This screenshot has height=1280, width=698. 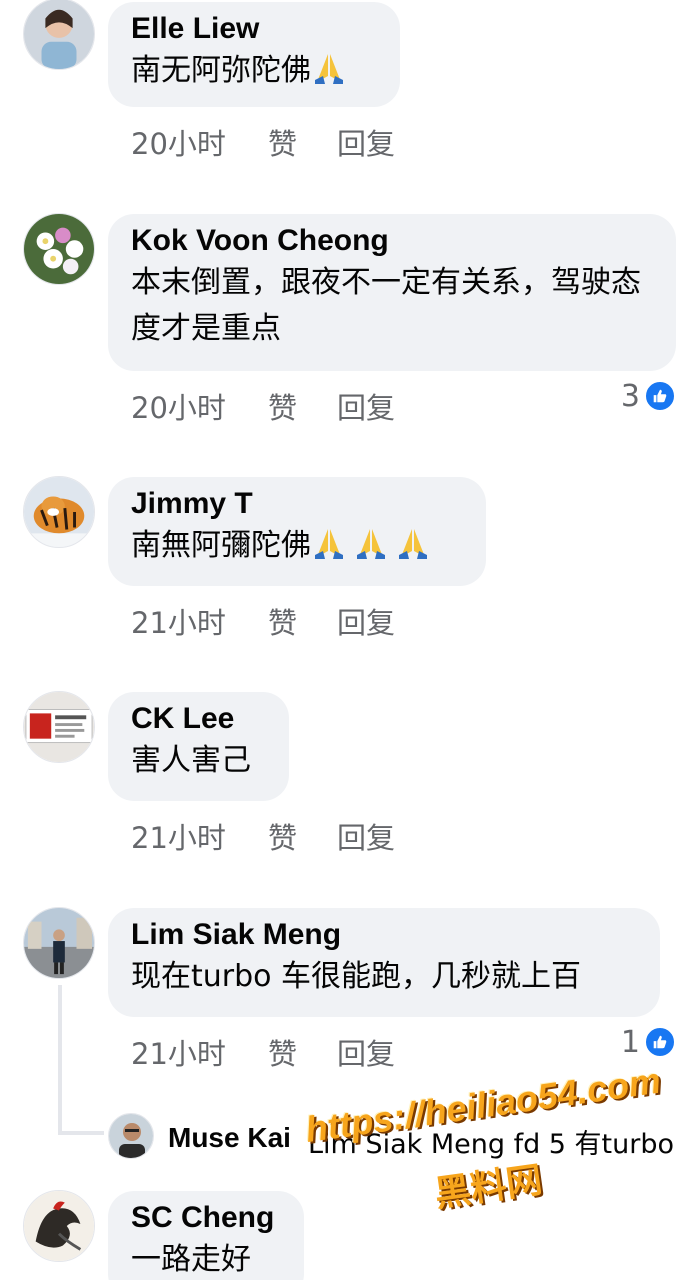 What do you see at coordinates (206, 1235) in the screenshot?
I see `comment-bubble: SC Cheng 一路走好` at bounding box center [206, 1235].